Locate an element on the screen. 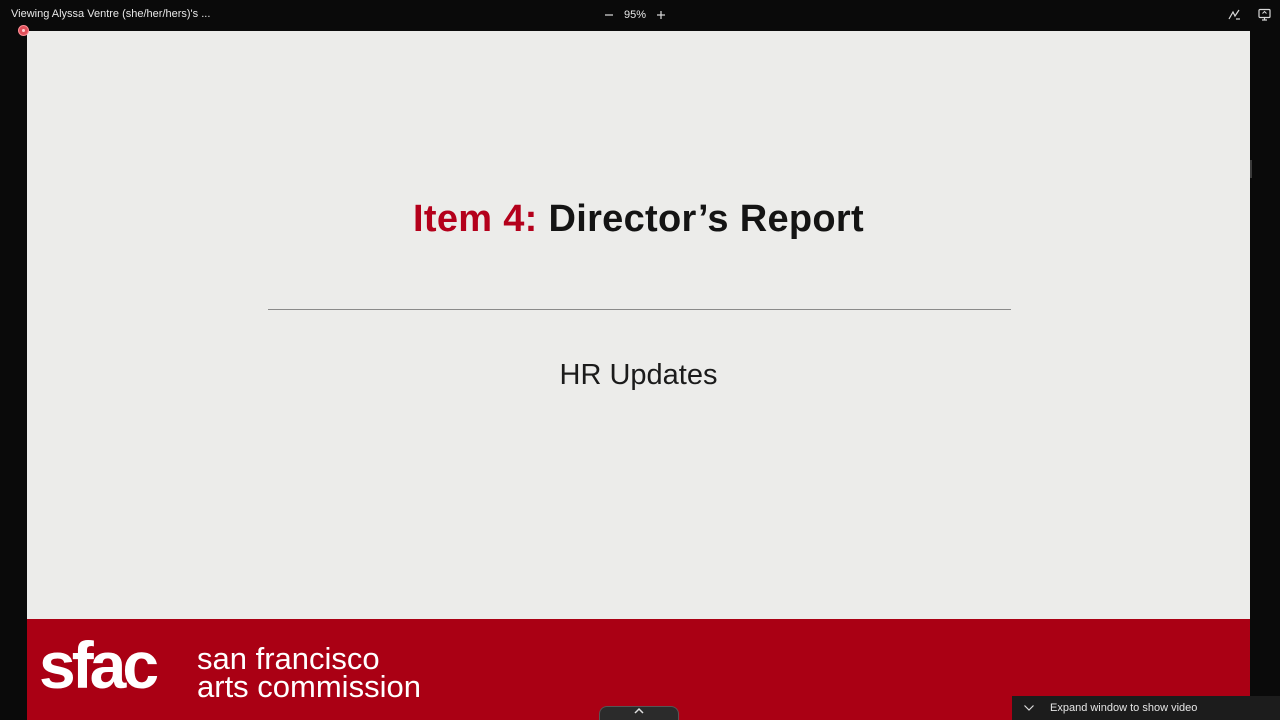 This screenshot has height=720, width=1280. zoom-level: 95% is located at coordinates (635, 15).